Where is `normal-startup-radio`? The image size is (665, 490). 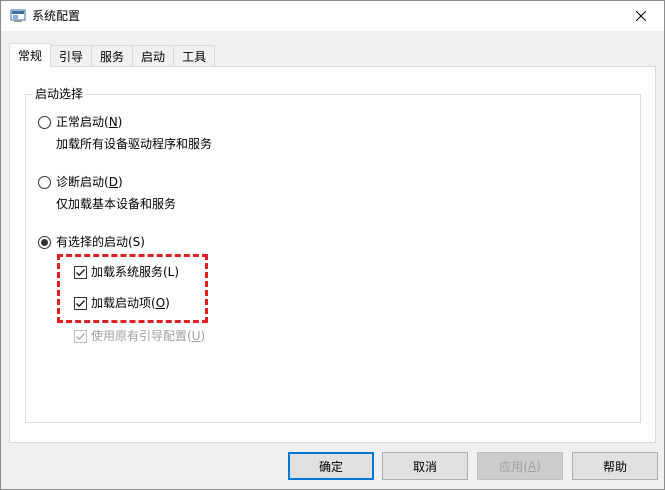 normal-startup-radio is located at coordinates (44, 122).